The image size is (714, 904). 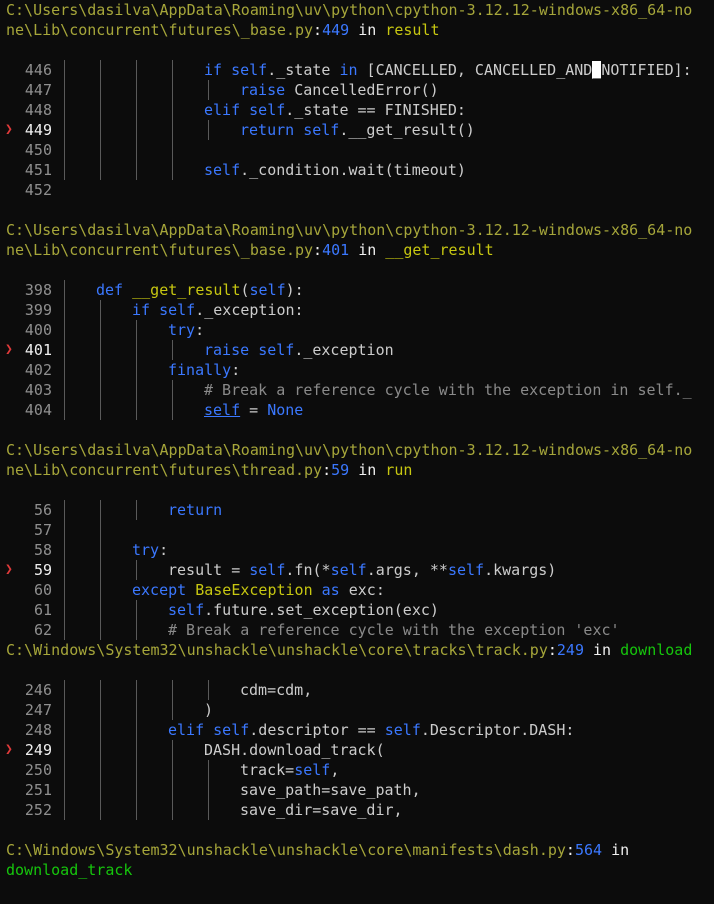 What do you see at coordinates (294, 290) in the screenshot?
I see `code-token: ):` at bounding box center [294, 290].